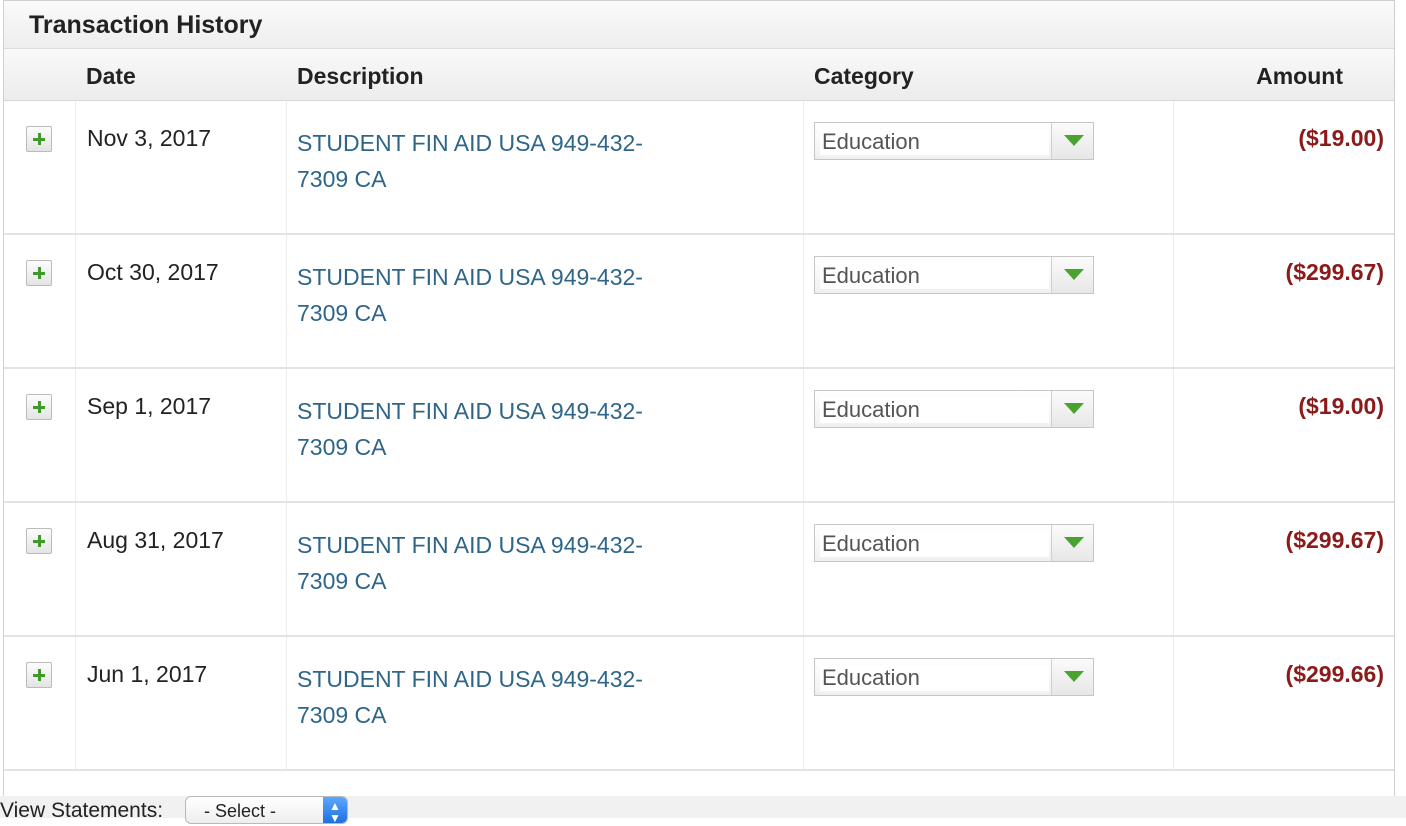 This screenshot has height=826, width=1406. What do you see at coordinates (153, 272) in the screenshot?
I see `transaction-date: Oct 30, 2017` at bounding box center [153, 272].